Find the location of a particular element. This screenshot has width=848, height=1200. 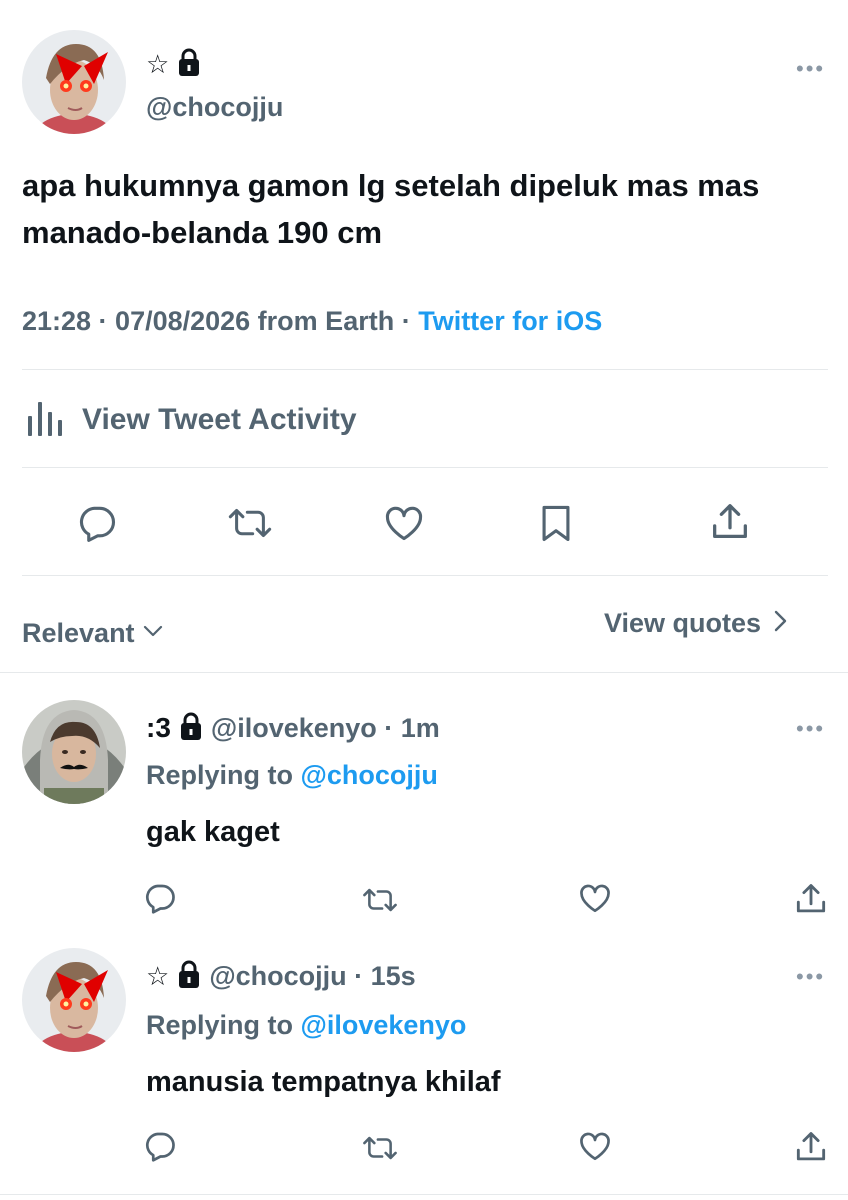

replying-to-link: @ilovekenyo is located at coordinates (384, 1025).